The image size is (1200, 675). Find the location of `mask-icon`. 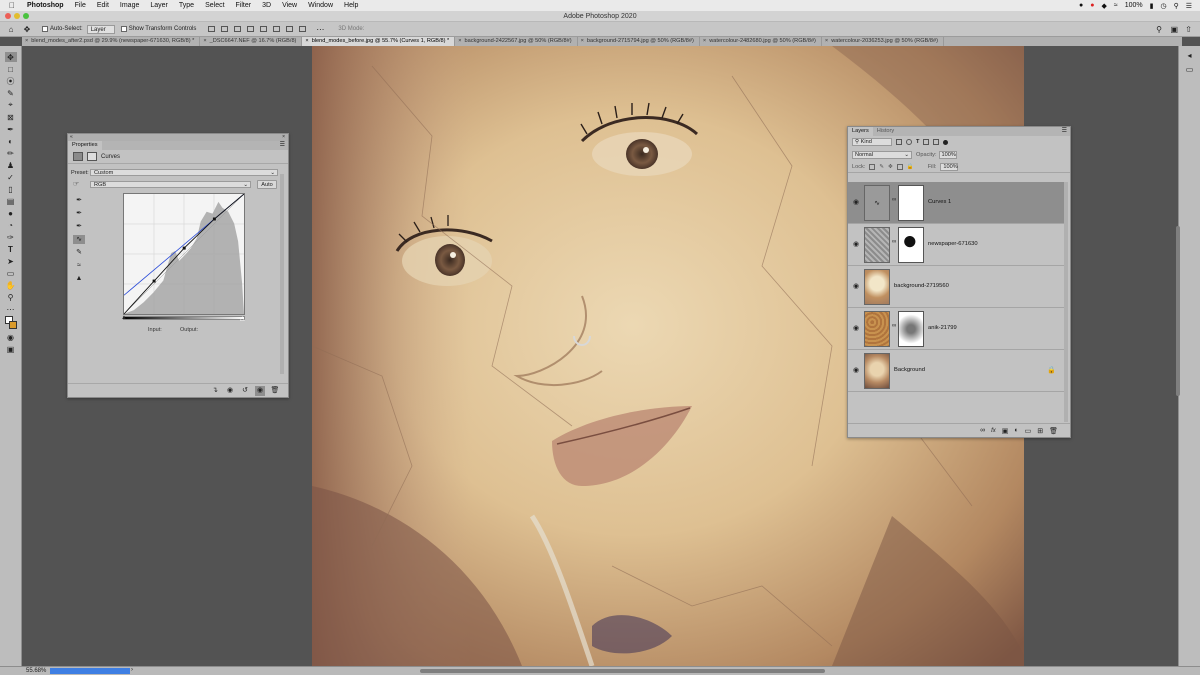

mask-icon is located at coordinates (92, 156).